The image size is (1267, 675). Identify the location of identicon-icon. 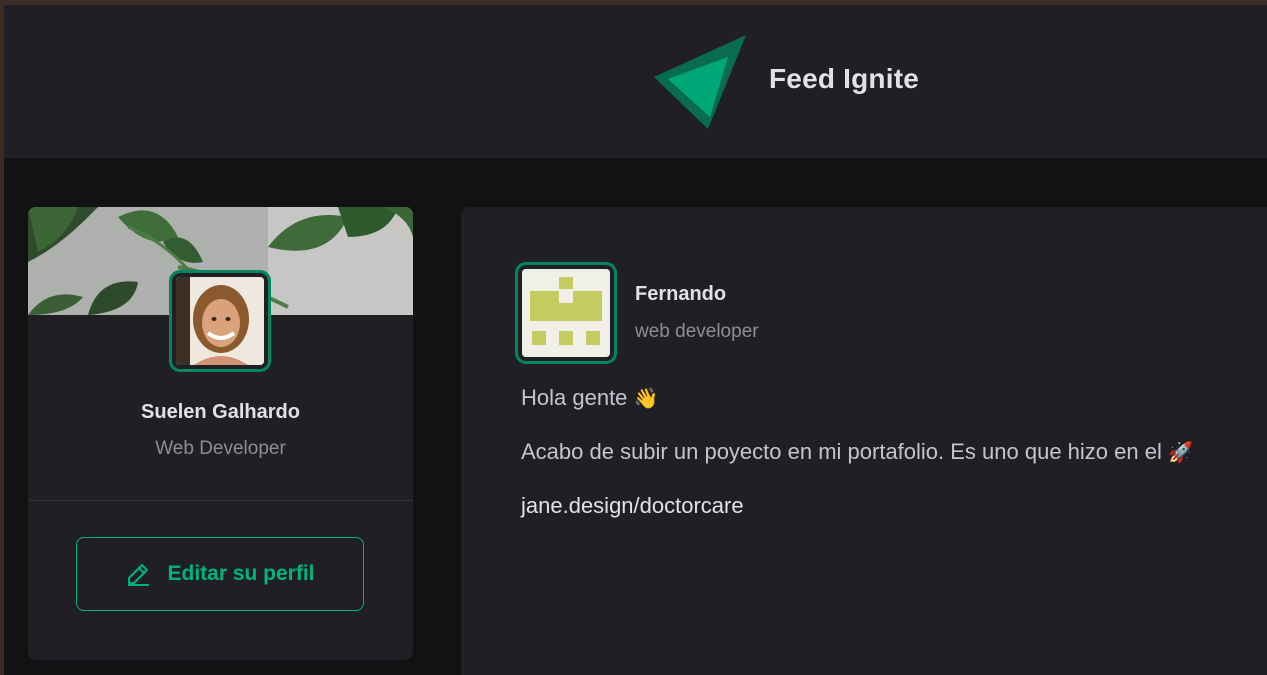
(566, 313).